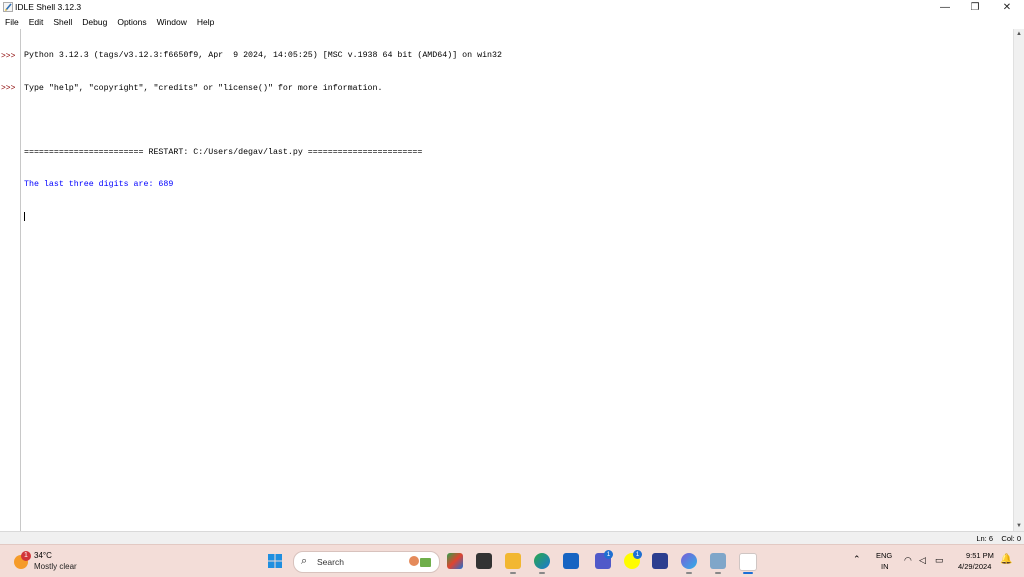  Describe the element at coordinates (884, 555) in the screenshot. I see `language-indicator: ENG` at that location.